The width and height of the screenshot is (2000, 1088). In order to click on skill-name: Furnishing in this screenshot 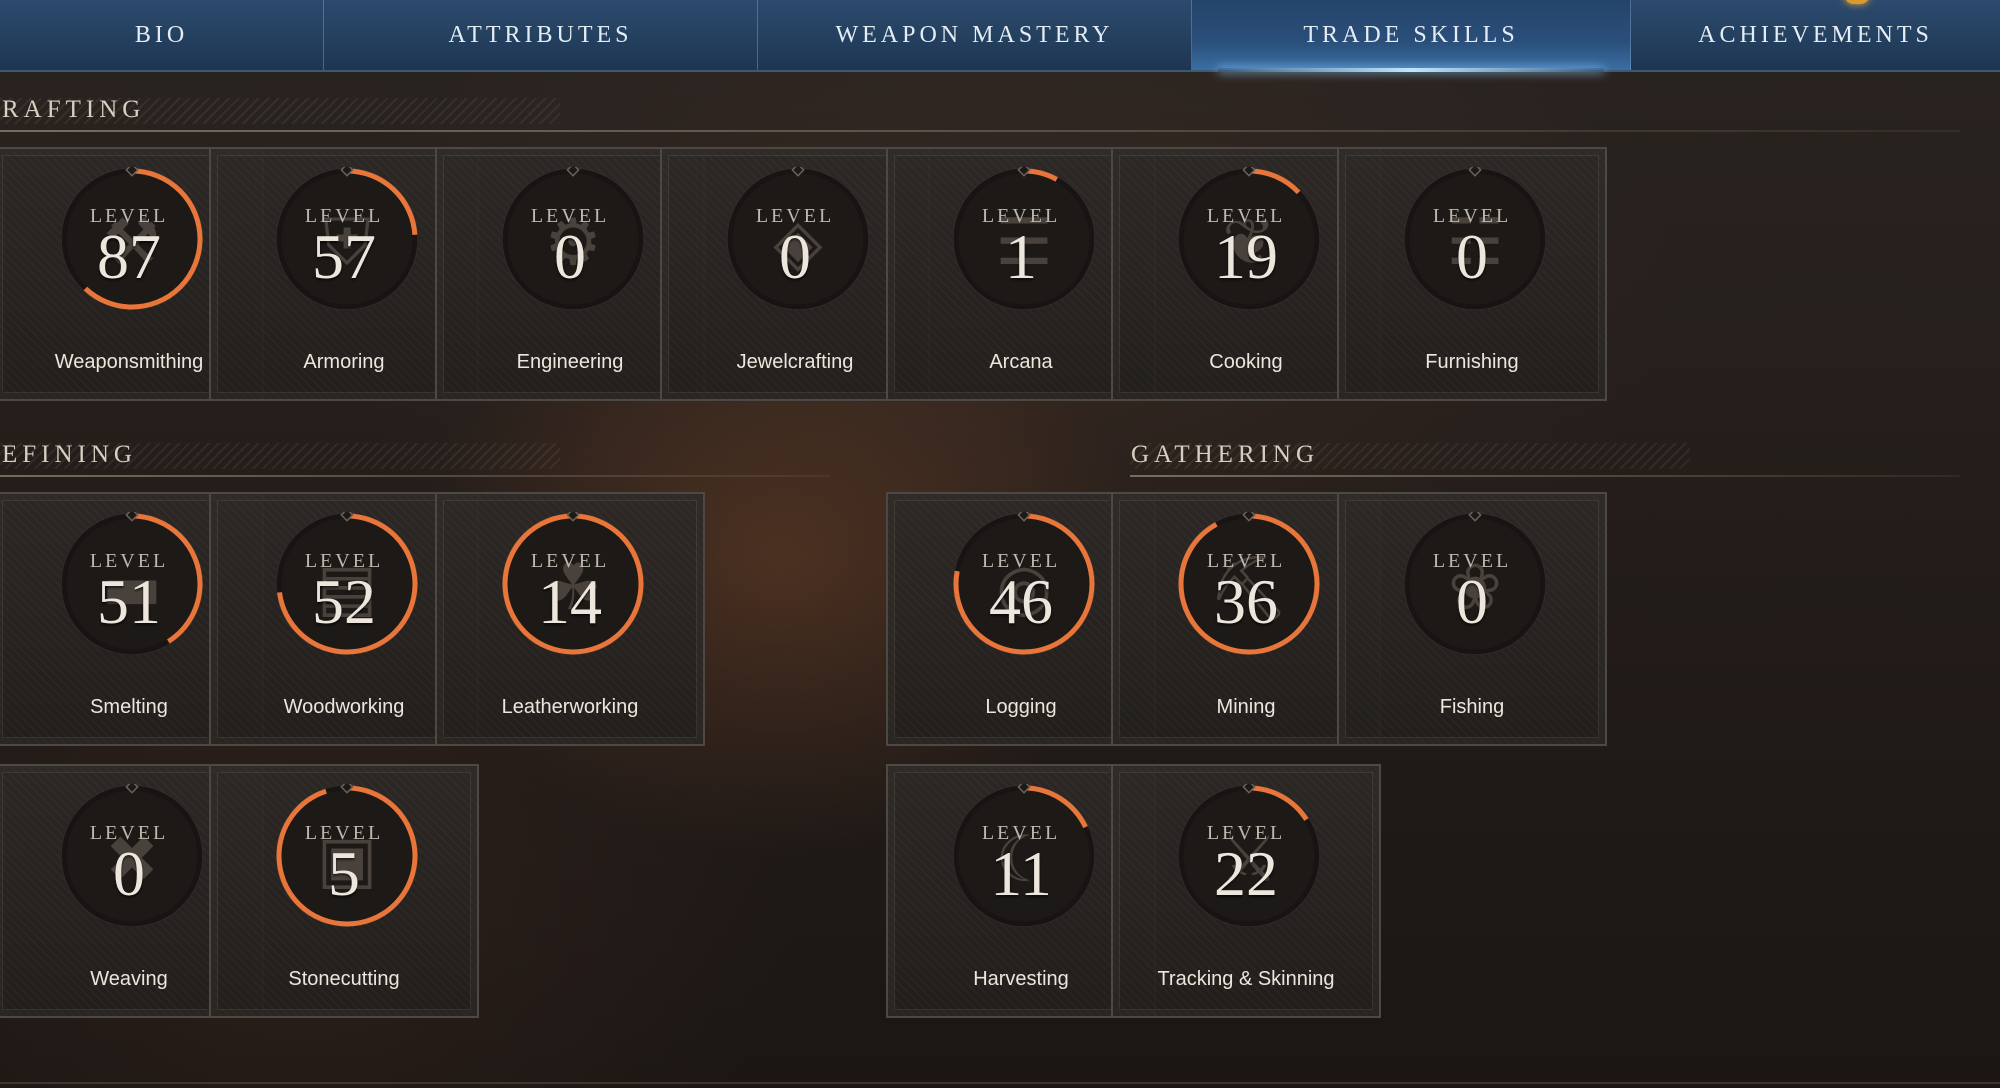, I will do `click(1472, 362)`.